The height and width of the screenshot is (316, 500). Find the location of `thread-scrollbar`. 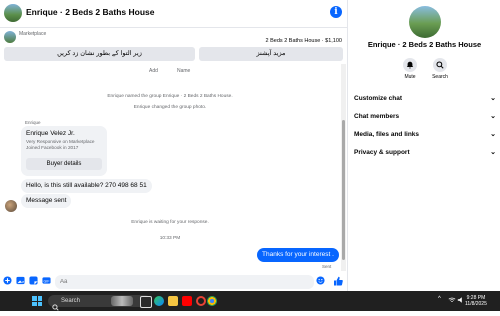

thread-scrollbar is located at coordinates (343, 167).